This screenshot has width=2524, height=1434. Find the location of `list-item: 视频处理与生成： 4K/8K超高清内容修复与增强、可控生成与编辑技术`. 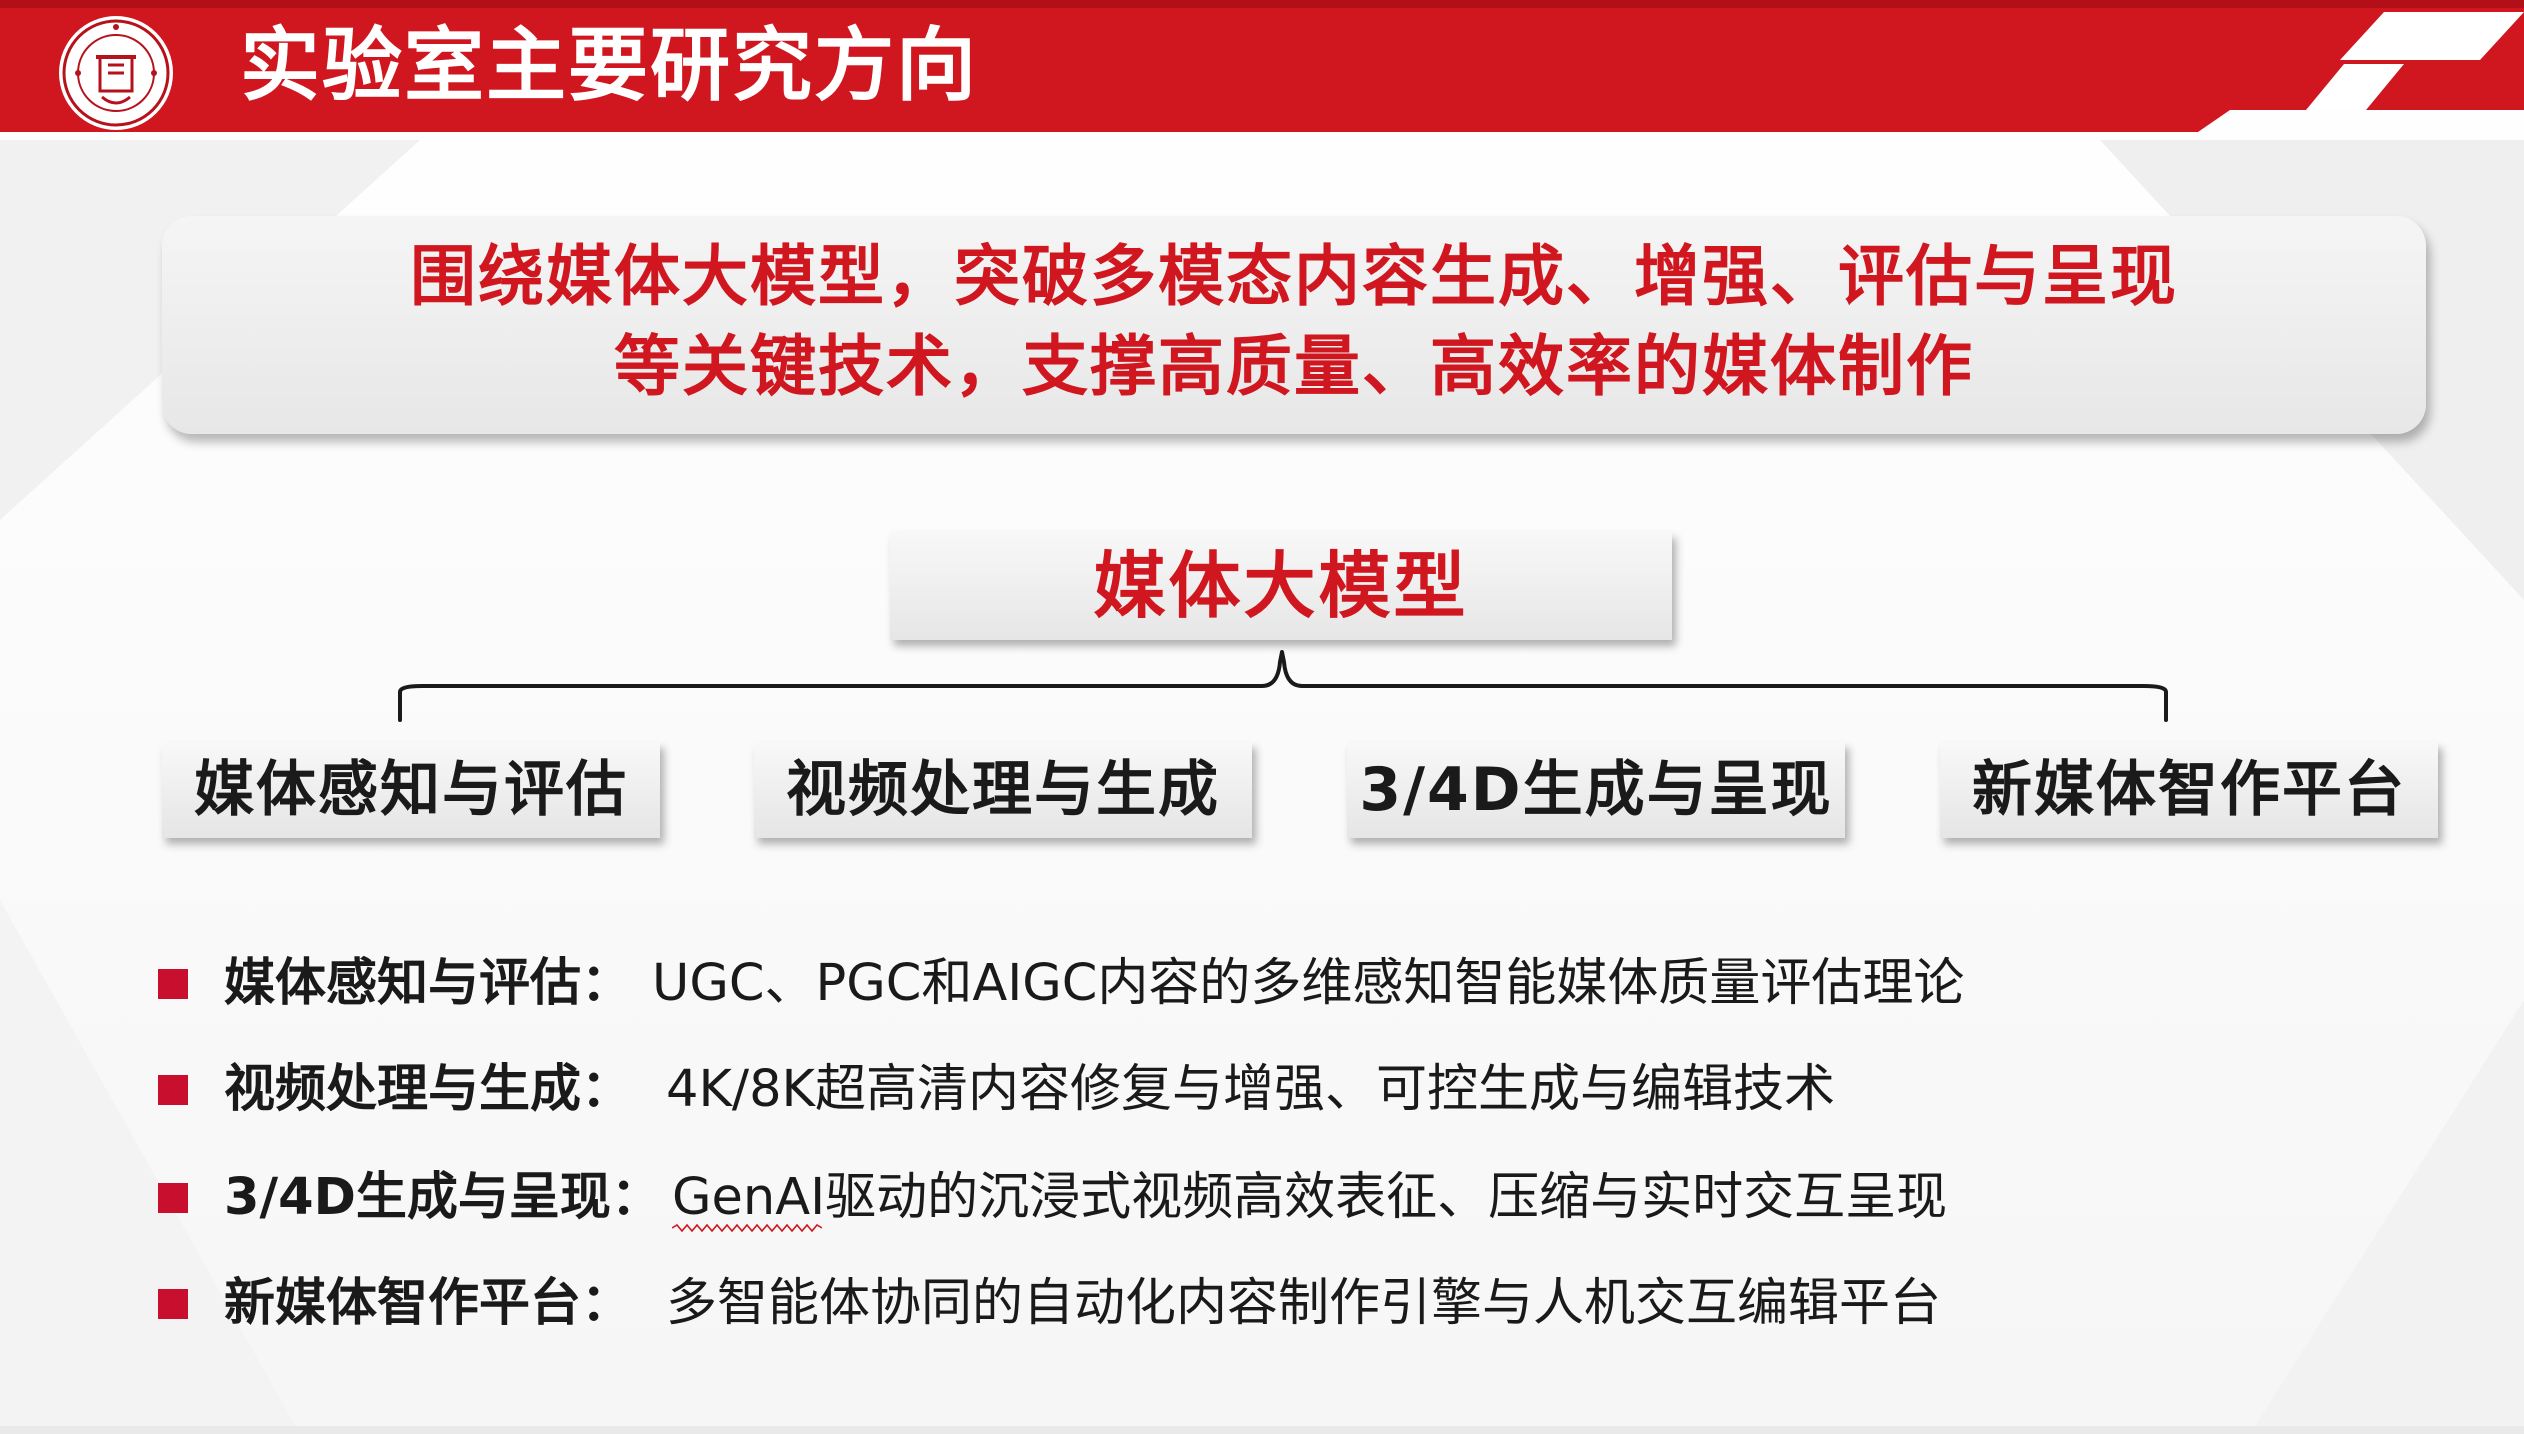

list-item: 视频处理与生成： 4K/8K超高清内容修复与增强、可控生成与编辑技术 is located at coordinates (1302, 1090).